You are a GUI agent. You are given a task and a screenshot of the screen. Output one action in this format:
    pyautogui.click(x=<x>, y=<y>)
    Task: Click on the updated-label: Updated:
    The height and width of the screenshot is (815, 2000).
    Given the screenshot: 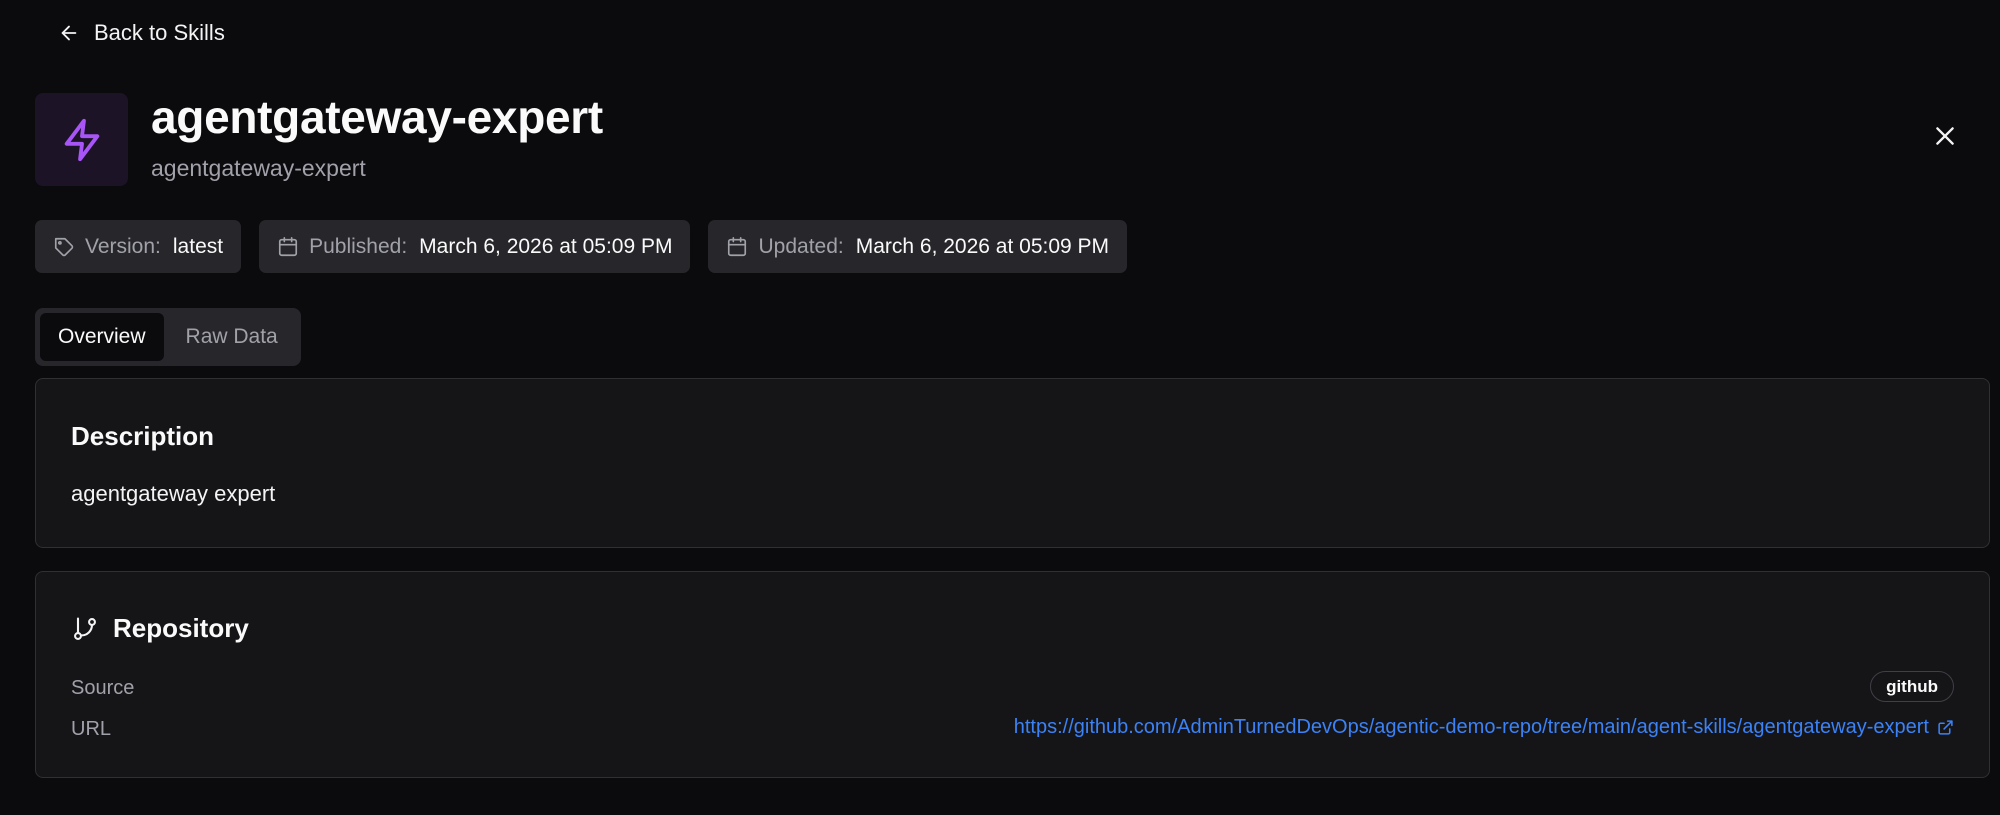 What is the action you would take?
    pyautogui.click(x=801, y=246)
    